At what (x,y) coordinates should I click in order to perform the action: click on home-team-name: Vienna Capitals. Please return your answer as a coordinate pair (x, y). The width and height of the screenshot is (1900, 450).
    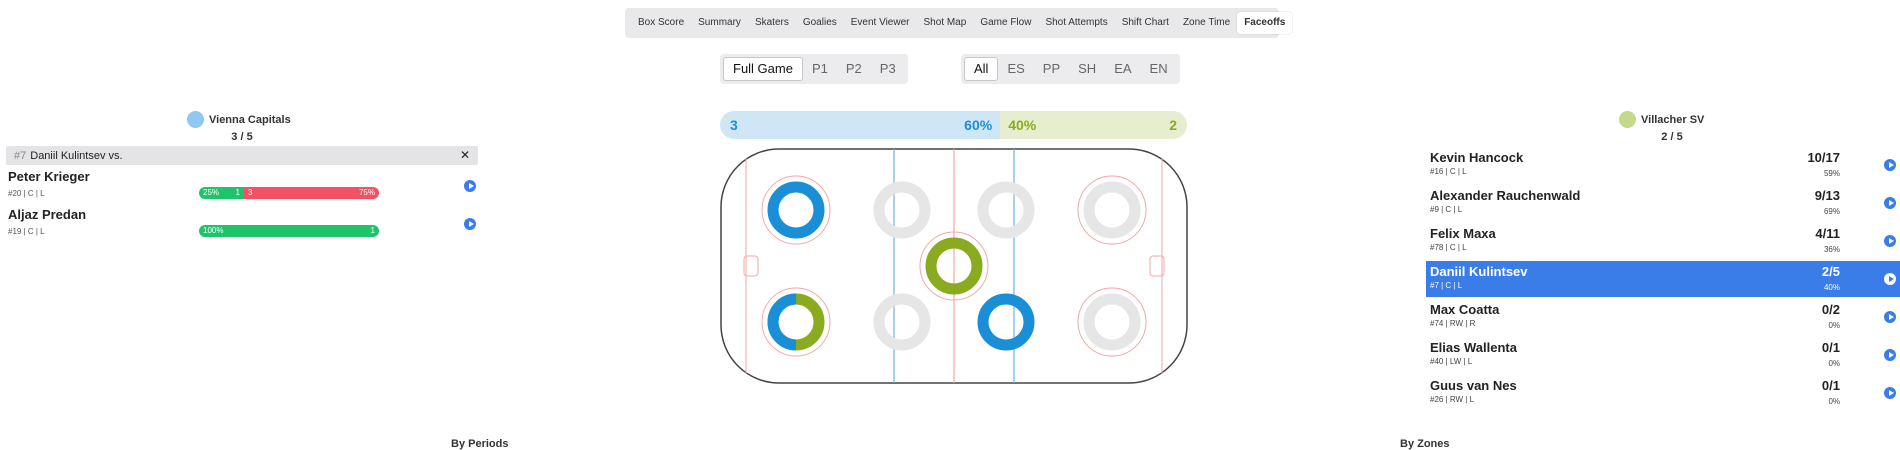
    Looking at the image, I should click on (250, 119).